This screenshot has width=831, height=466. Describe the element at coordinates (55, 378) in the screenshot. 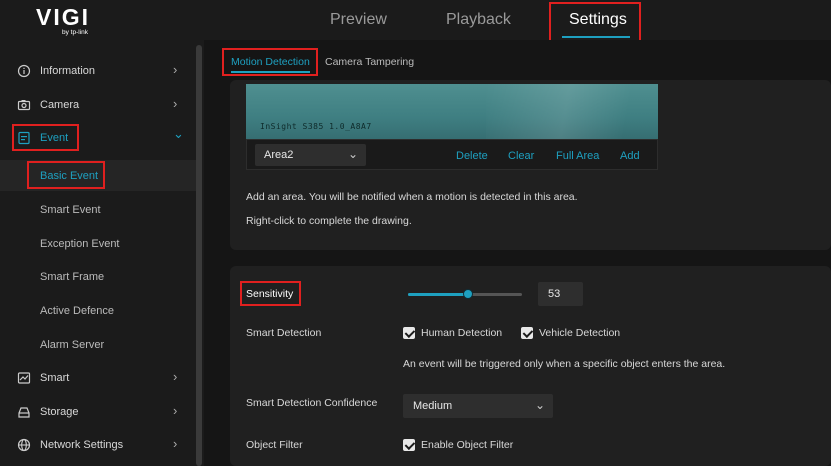

I see `sidebar-item-label: Smart` at that location.